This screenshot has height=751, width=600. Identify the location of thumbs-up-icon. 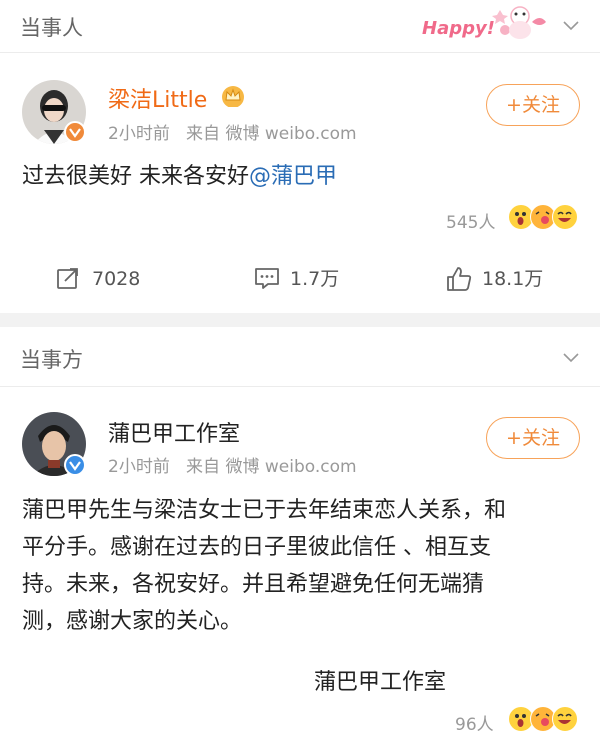
(459, 279).